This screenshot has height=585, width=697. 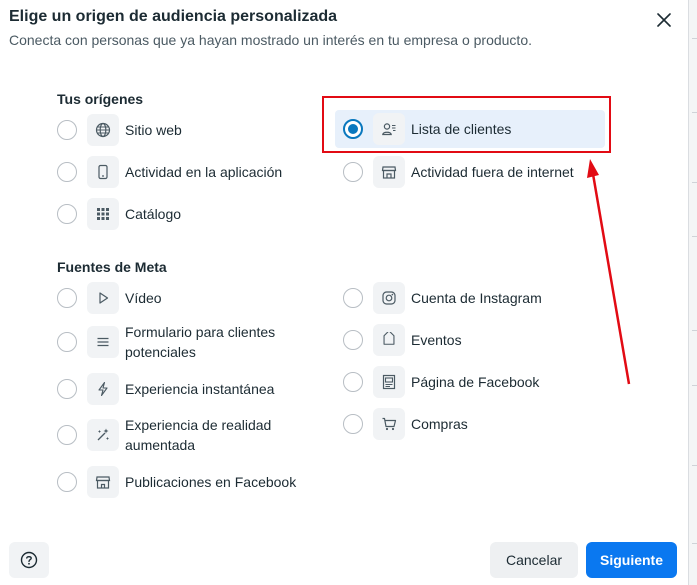 I want to click on option-experiencia-instantanea: Experiencia instantánea, so click(x=165, y=389).